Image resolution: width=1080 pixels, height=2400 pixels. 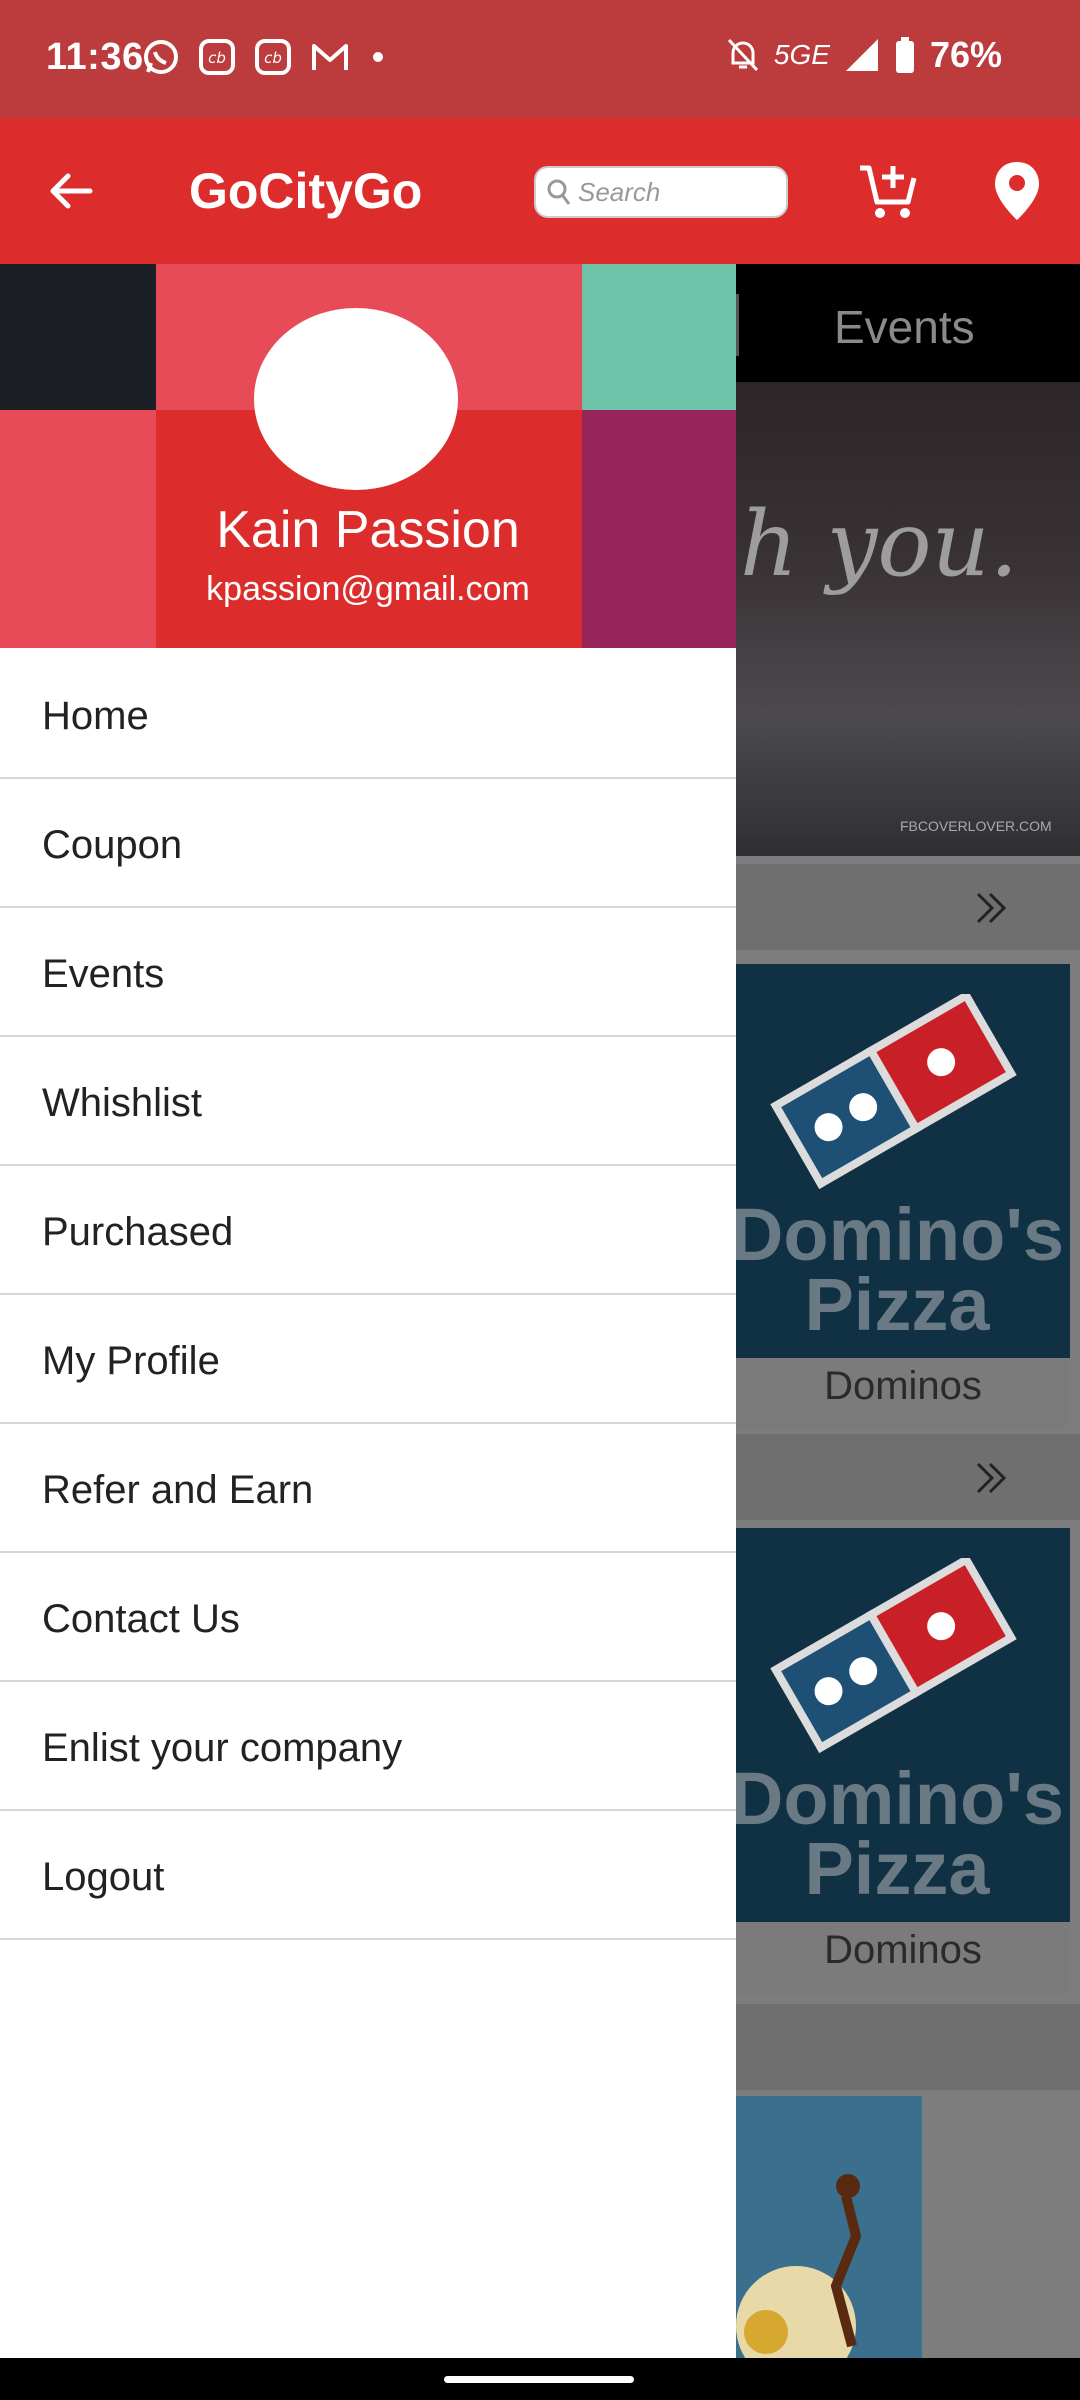 What do you see at coordinates (95, 57) in the screenshot?
I see `status-time: 11:36` at bounding box center [95, 57].